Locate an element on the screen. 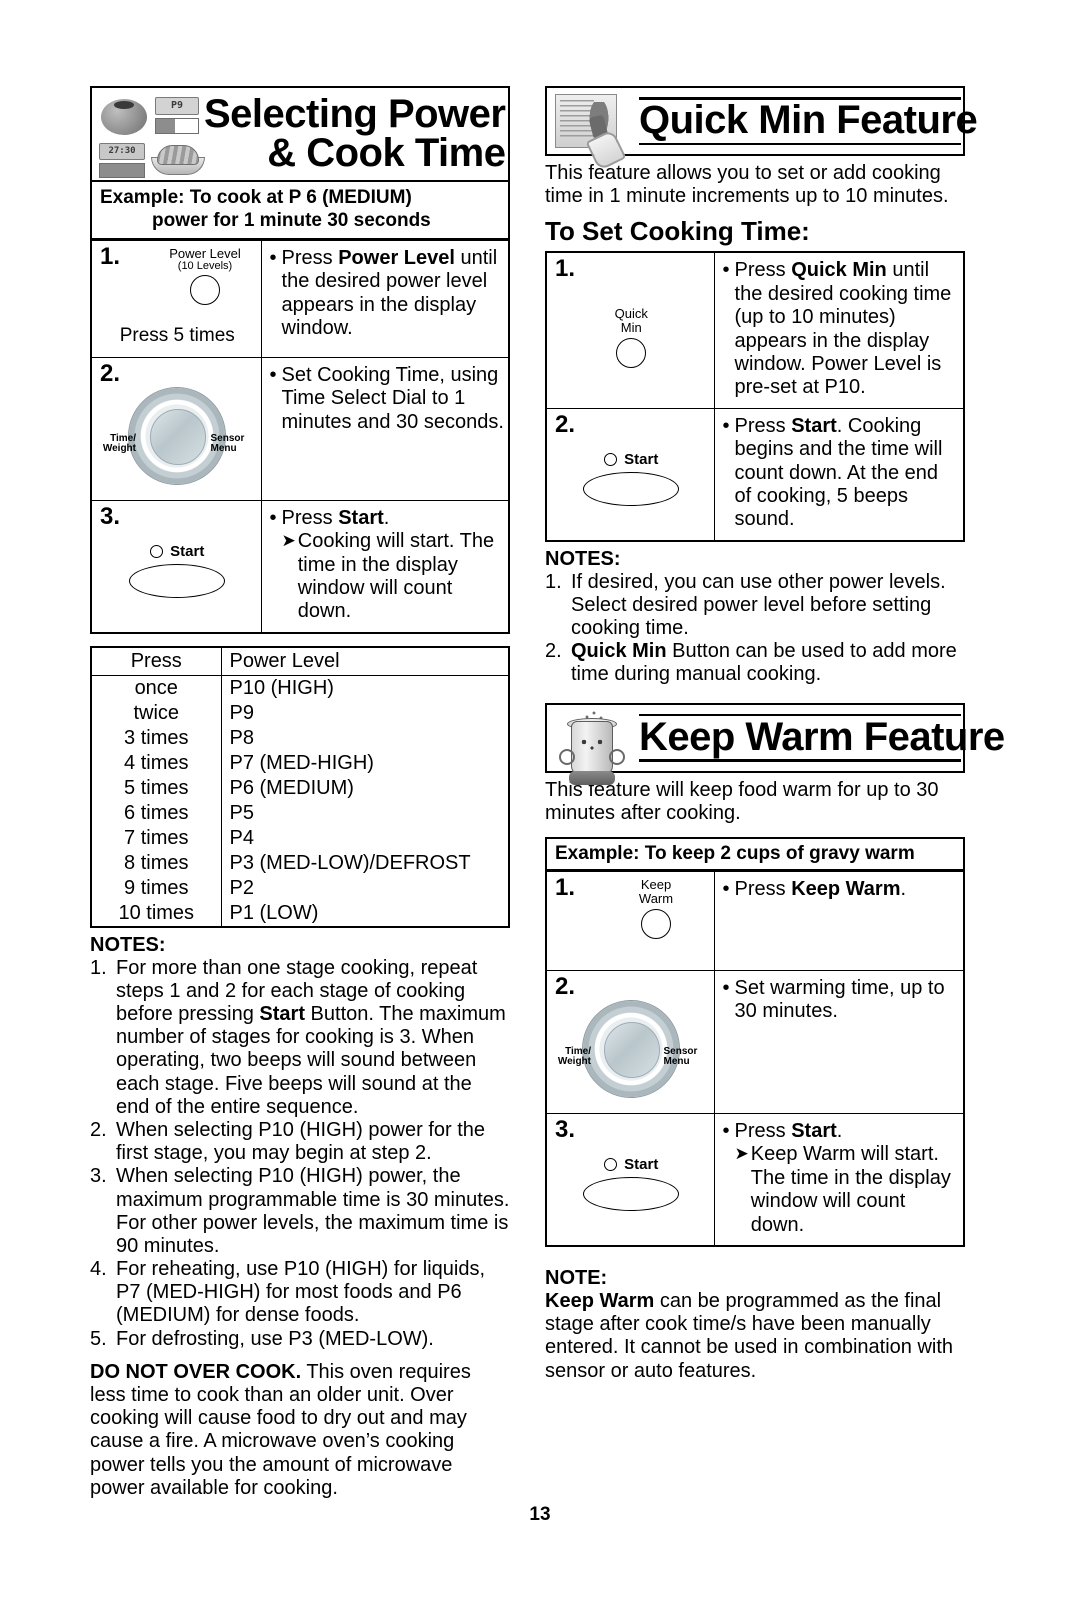  kw-step-3-control-cell: 3. Start is located at coordinates (630, 1179).